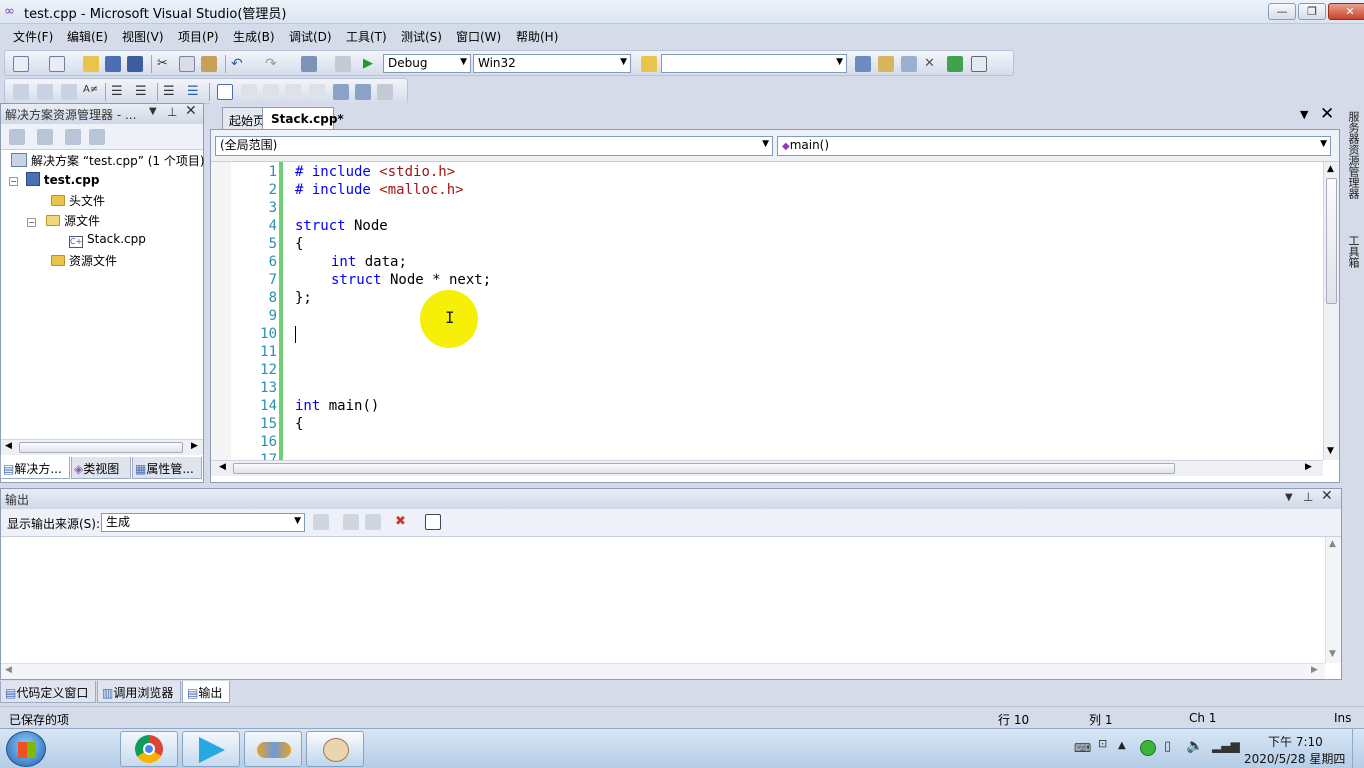 This screenshot has width=1364, height=768. I want to click on tab-stack-cpp: Stack.cpp*, so click(303, 118).